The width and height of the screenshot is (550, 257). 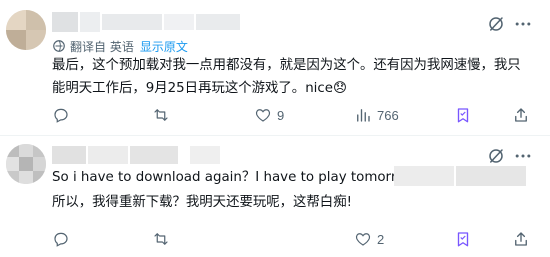 What do you see at coordinates (164, 46) in the screenshot?
I see `show-original-link: 显示原文` at bounding box center [164, 46].